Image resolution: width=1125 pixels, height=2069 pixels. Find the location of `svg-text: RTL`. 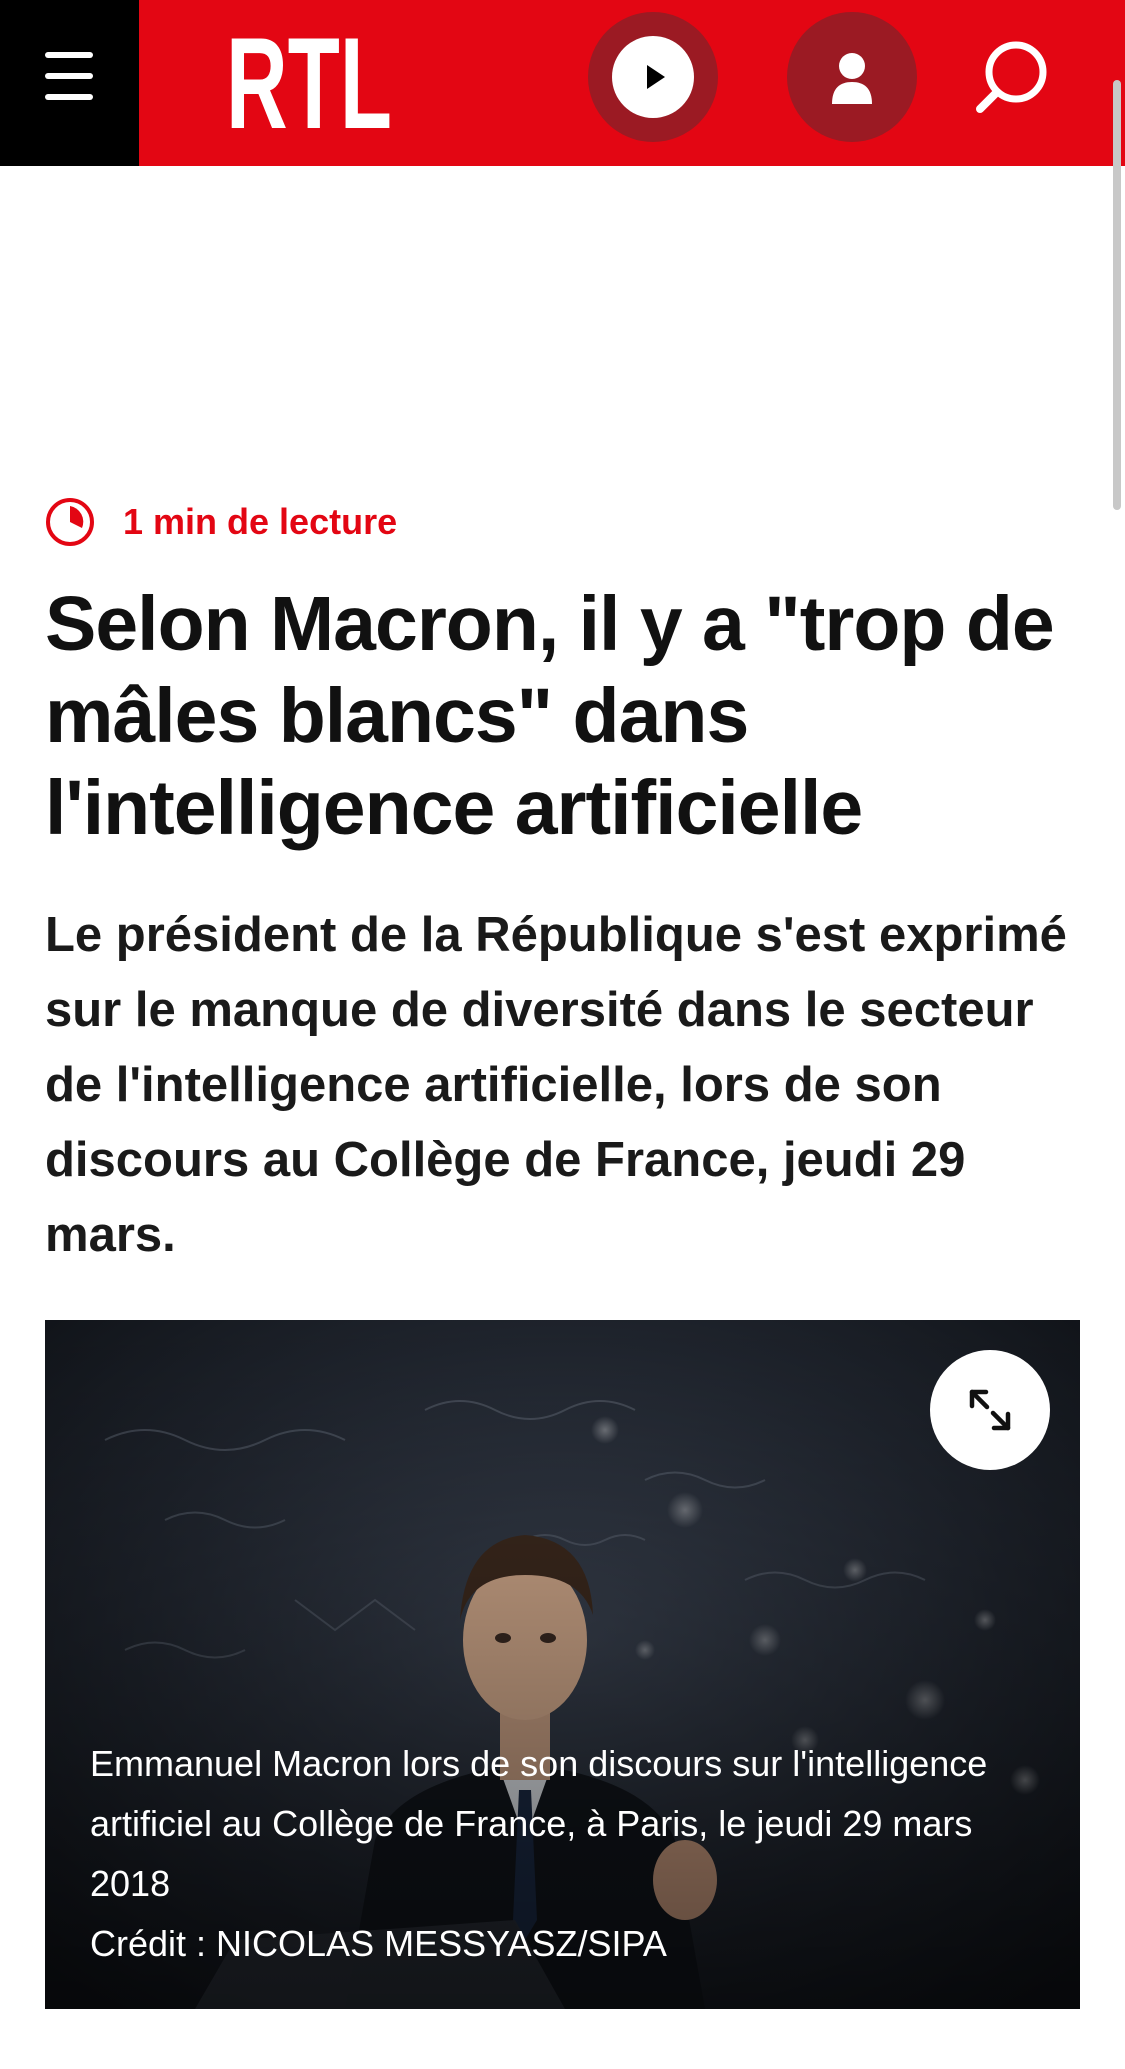

svg-text: RTL is located at coordinates (309, 78).